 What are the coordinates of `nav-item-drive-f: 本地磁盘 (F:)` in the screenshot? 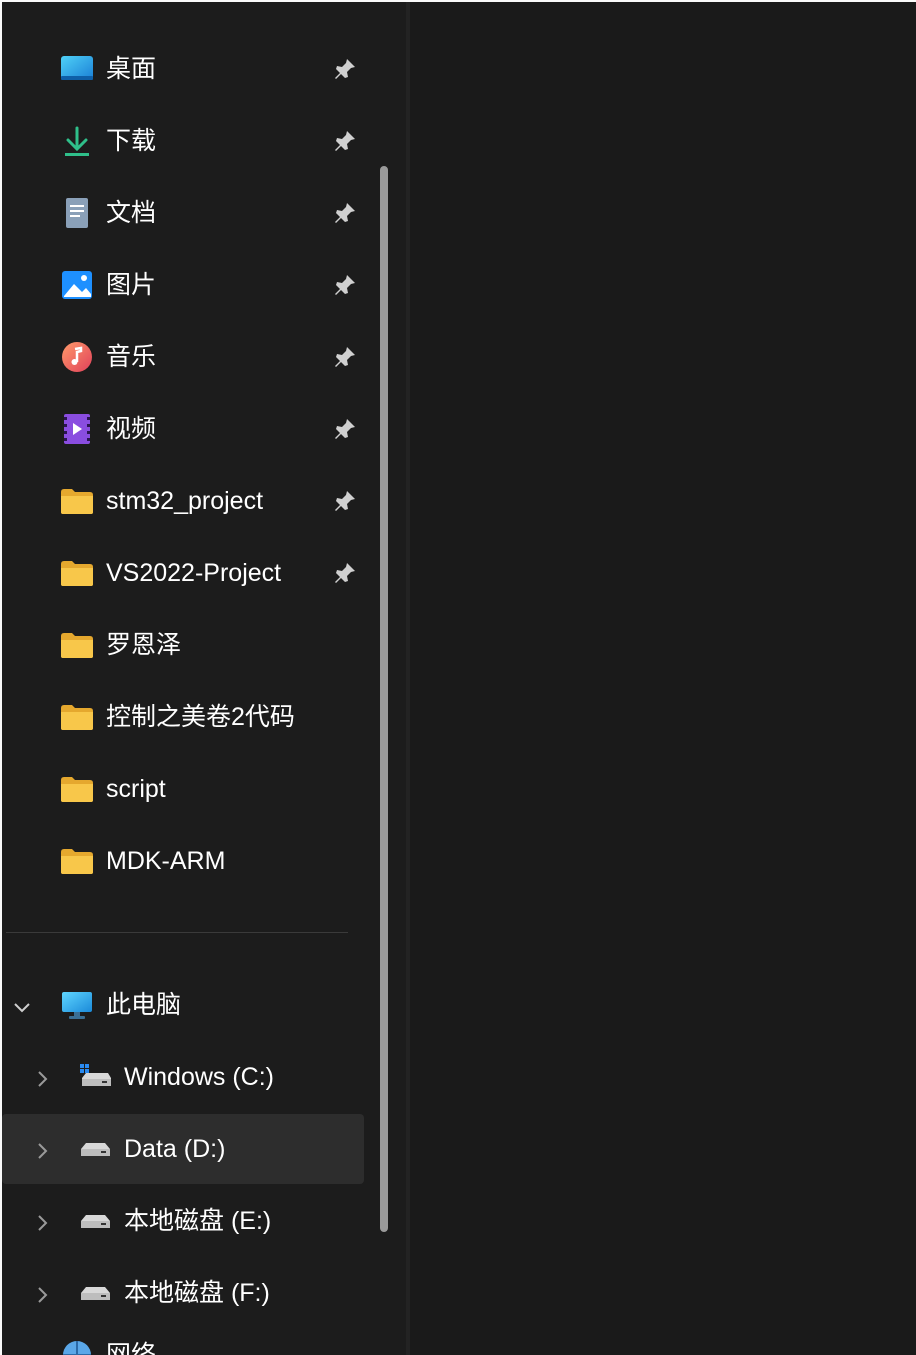 It's located at (183, 1293).